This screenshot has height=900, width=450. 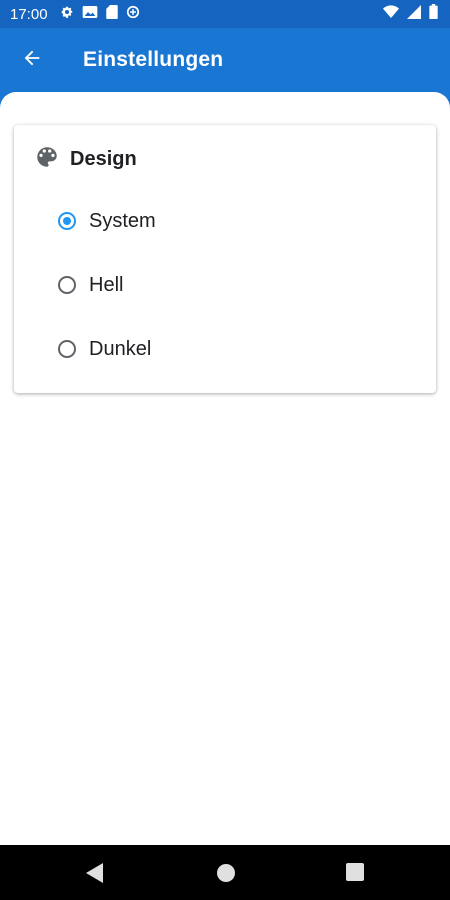 What do you see at coordinates (414, 14) in the screenshot?
I see `signal-icon` at bounding box center [414, 14].